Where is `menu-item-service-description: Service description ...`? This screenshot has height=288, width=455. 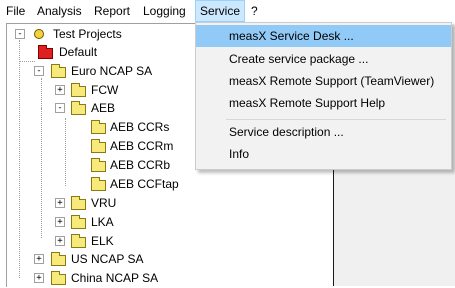 menu-item-service-description: Service description ... is located at coordinates (323, 132).